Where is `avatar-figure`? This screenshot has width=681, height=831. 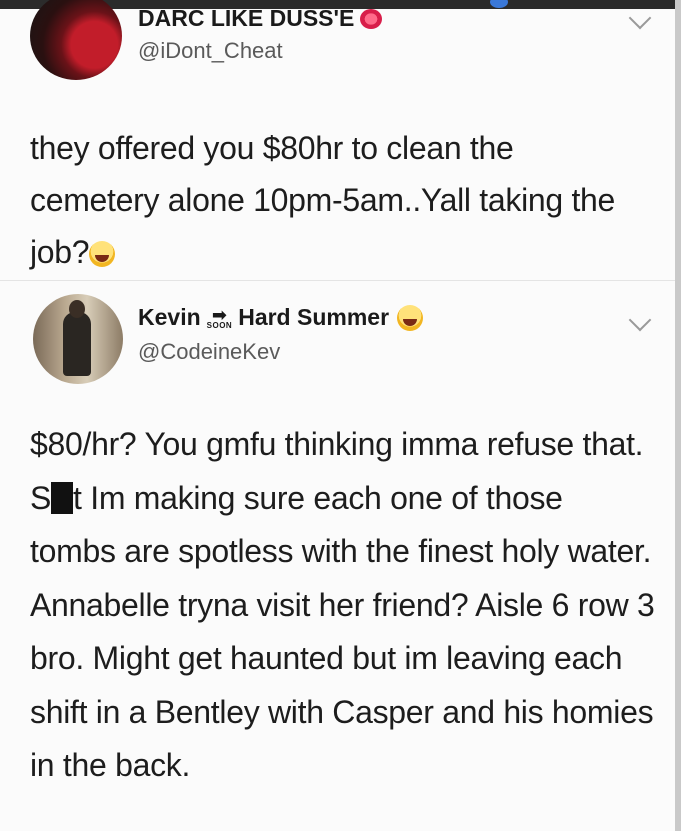 avatar-figure is located at coordinates (77, 344).